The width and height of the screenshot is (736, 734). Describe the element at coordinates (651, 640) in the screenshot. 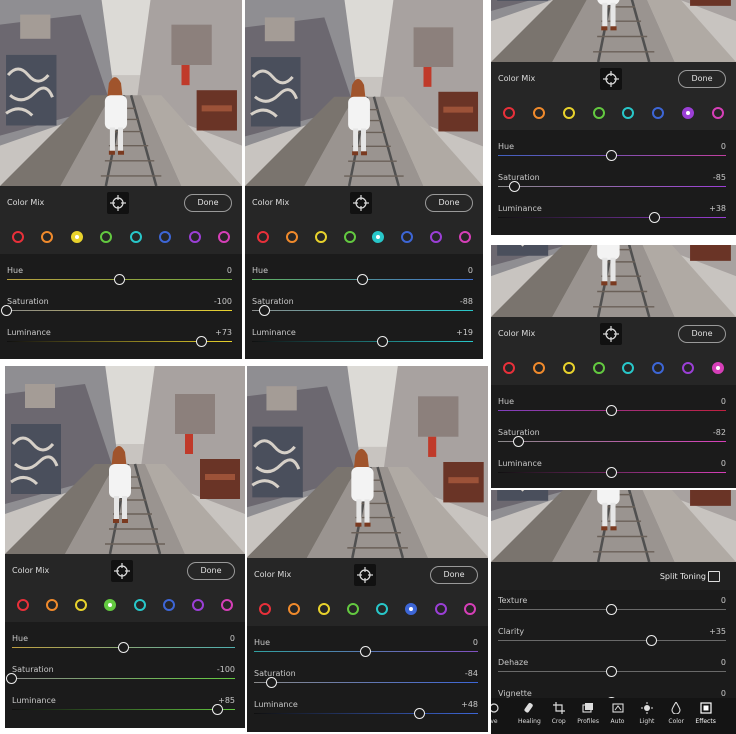

I see `clarity-slider-handle` at that location.